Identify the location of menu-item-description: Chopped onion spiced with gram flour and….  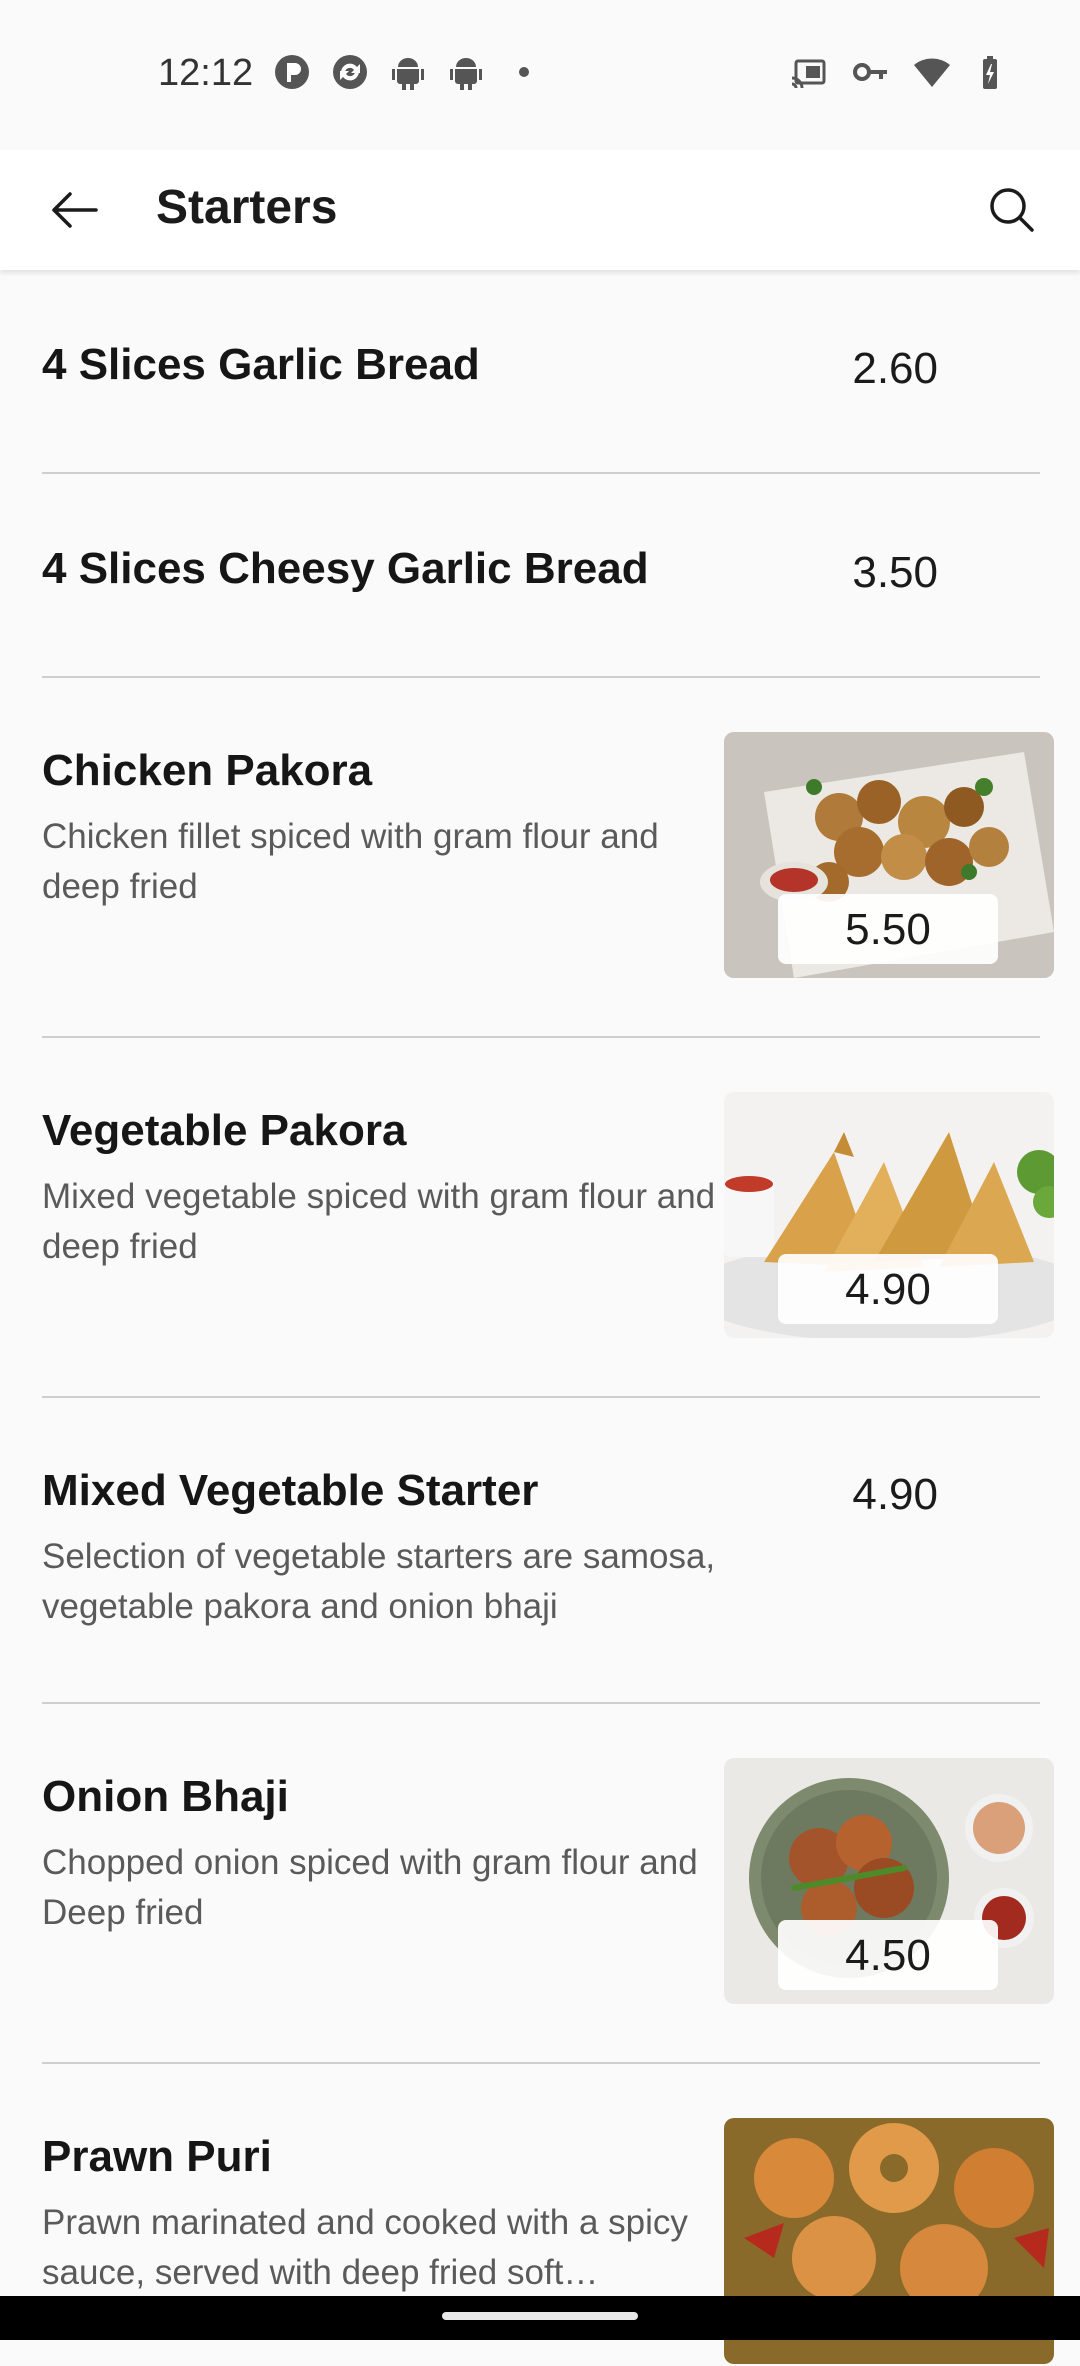
(370, 1887).